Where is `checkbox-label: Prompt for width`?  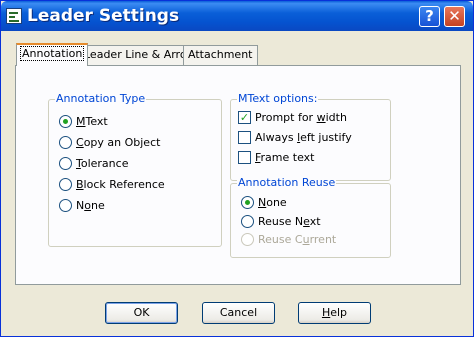
checkbox-label: Prompt for width is located at coordinates (301, 117).